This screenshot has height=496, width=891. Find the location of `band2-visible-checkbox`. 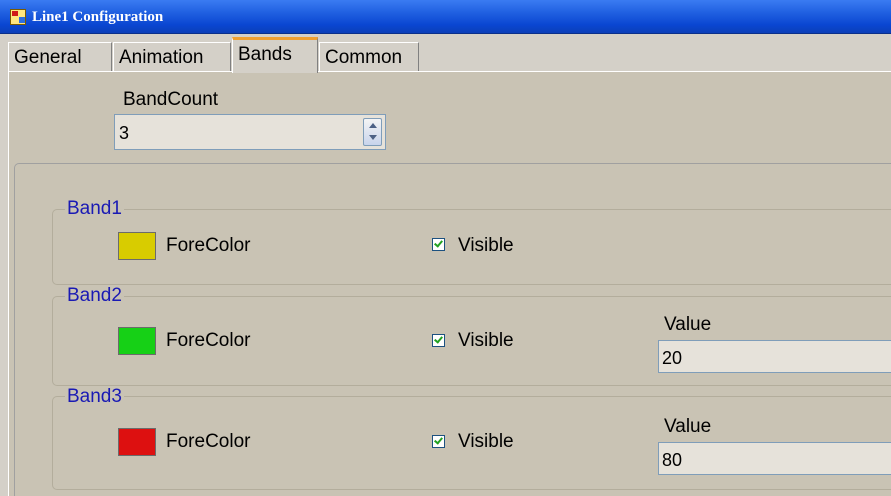

band2-visible-checkbox is located at coordinates (438, 340).